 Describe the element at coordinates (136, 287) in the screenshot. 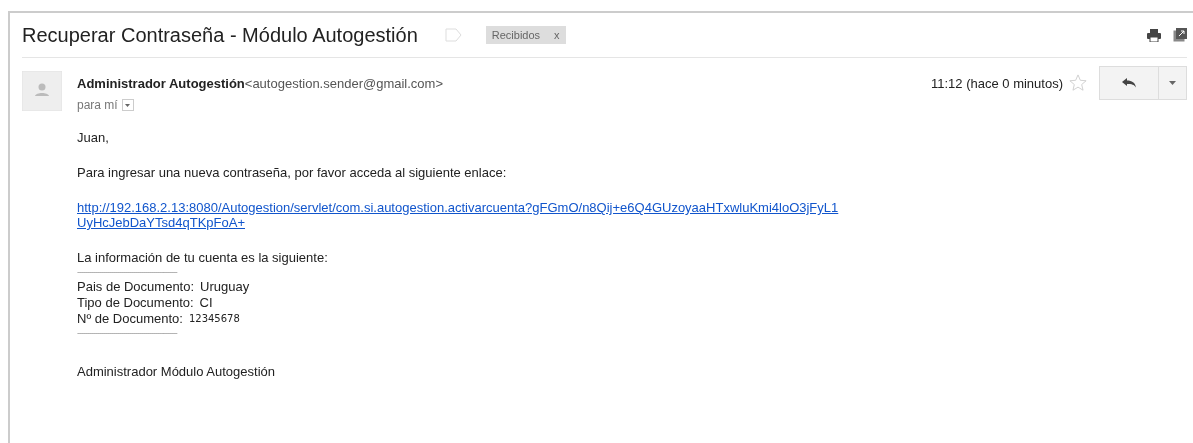

I see `field-label: Pais de Documento:` at that location.